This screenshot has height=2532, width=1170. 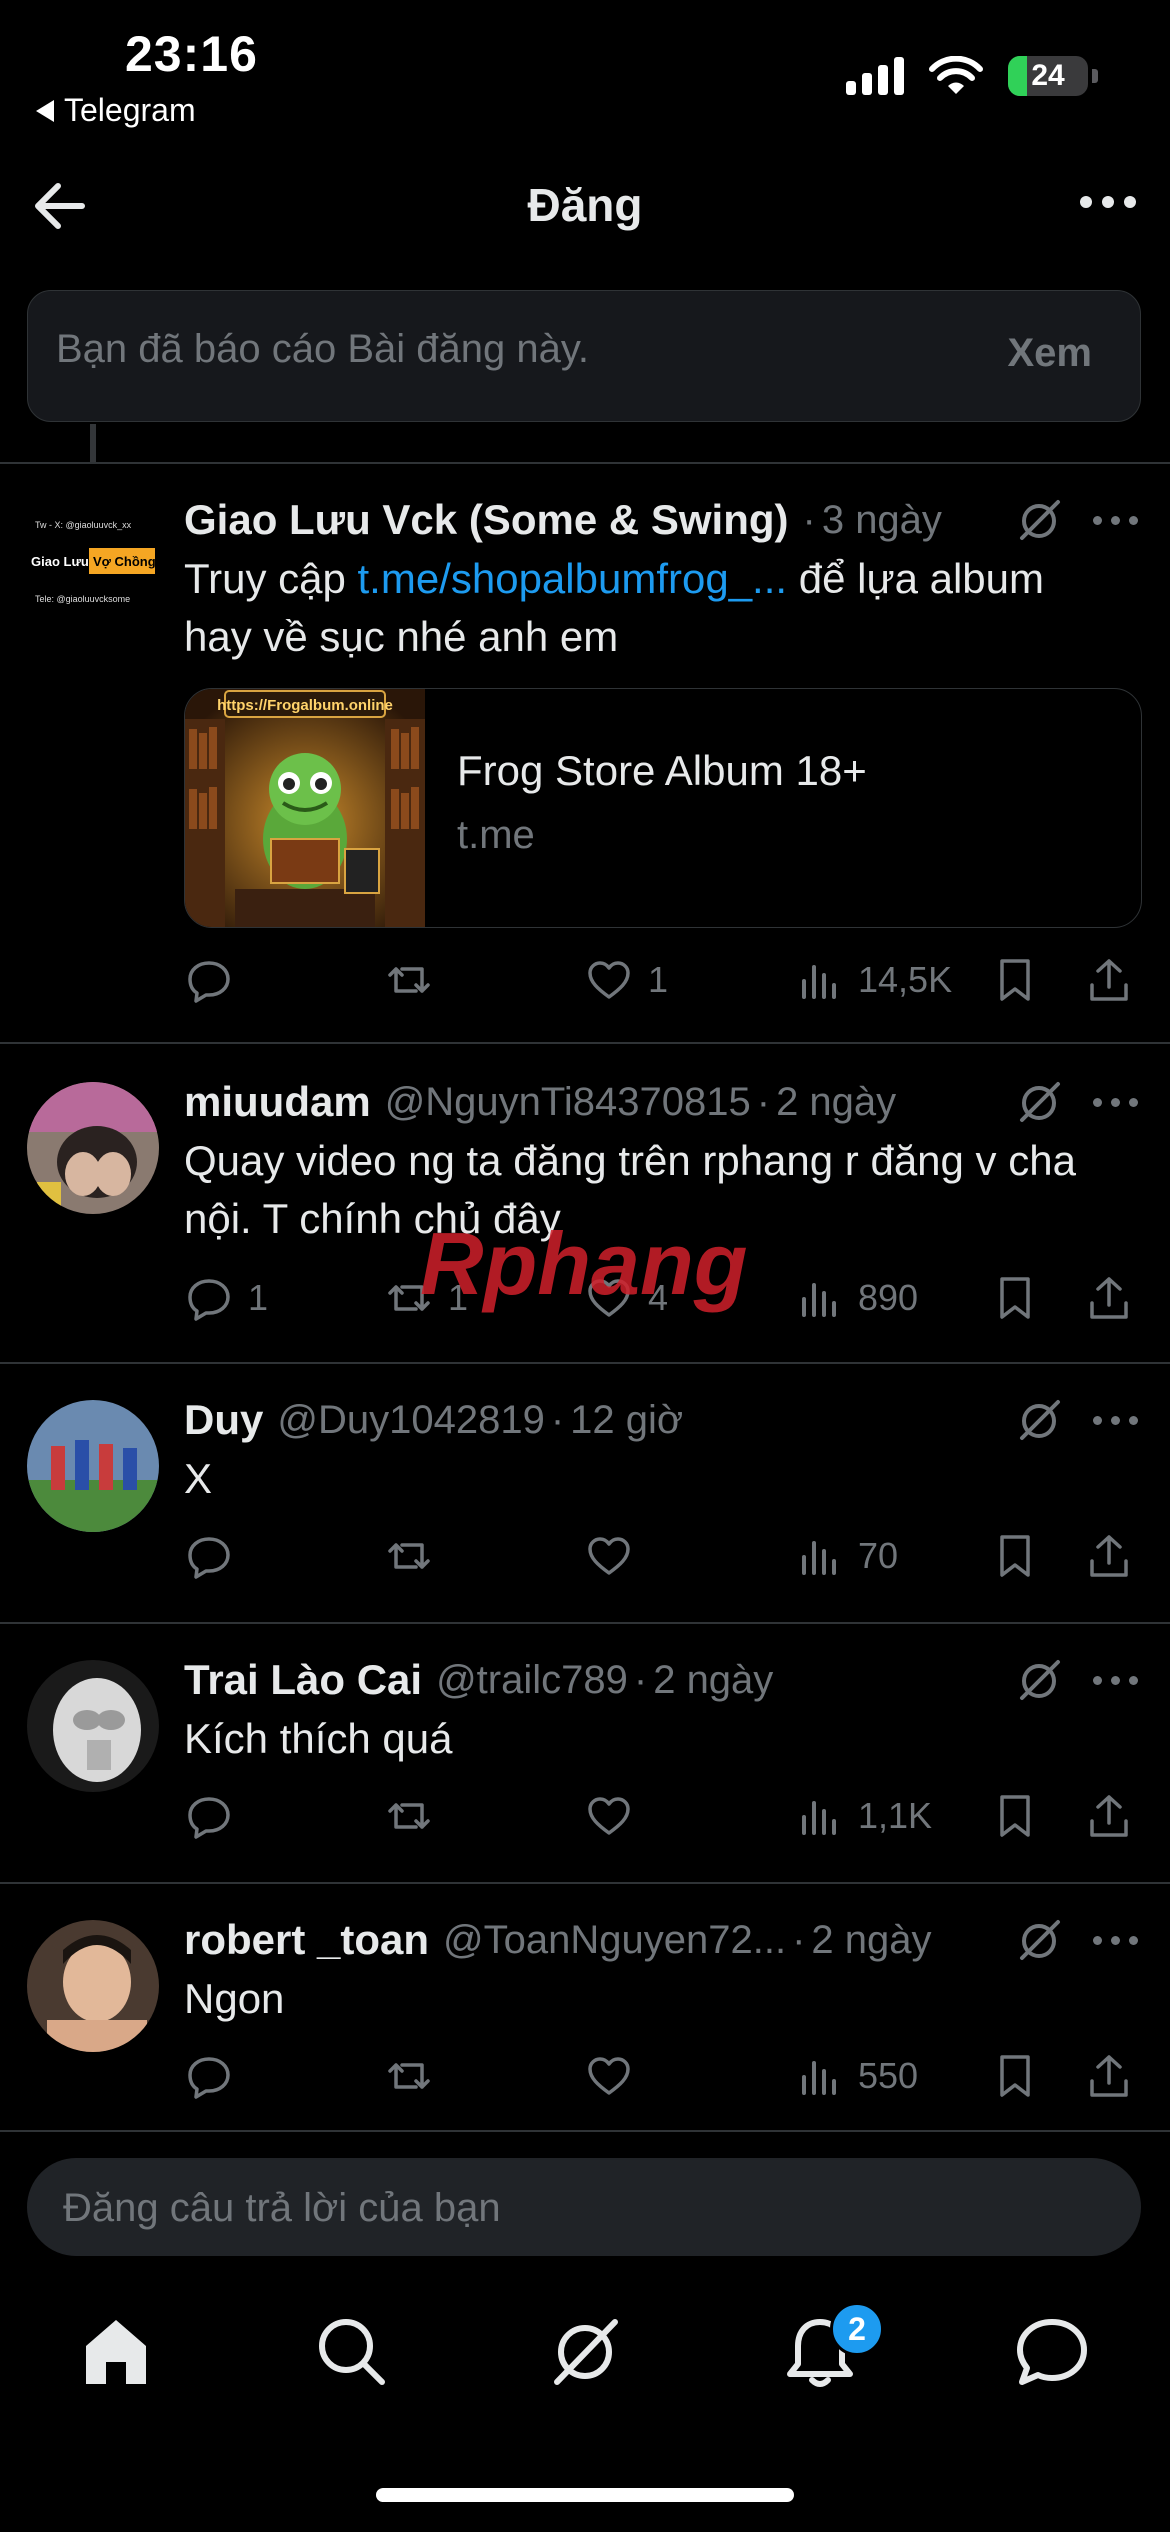 I want to click on views-count: 550, so click(x=888, y=2075).